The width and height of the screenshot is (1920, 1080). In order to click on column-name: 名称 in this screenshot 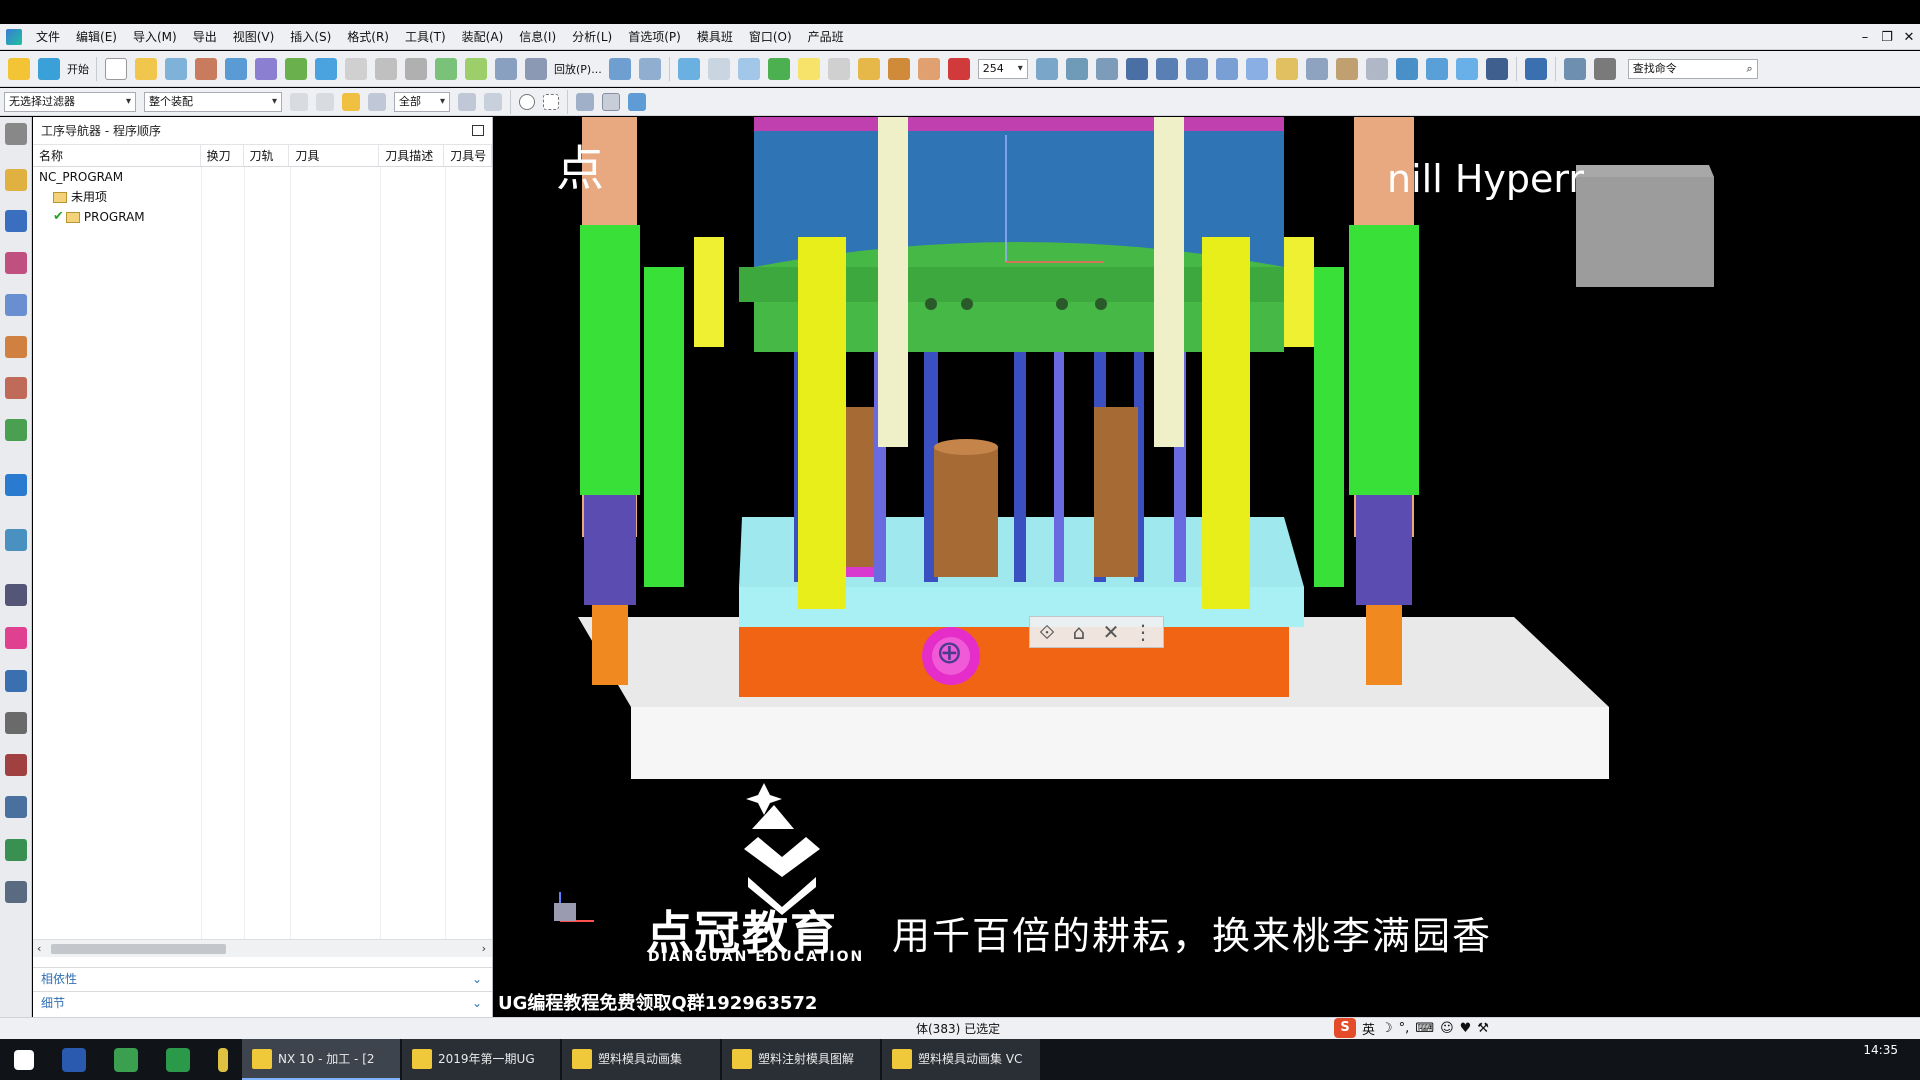, I will do `click(117, 155)`.